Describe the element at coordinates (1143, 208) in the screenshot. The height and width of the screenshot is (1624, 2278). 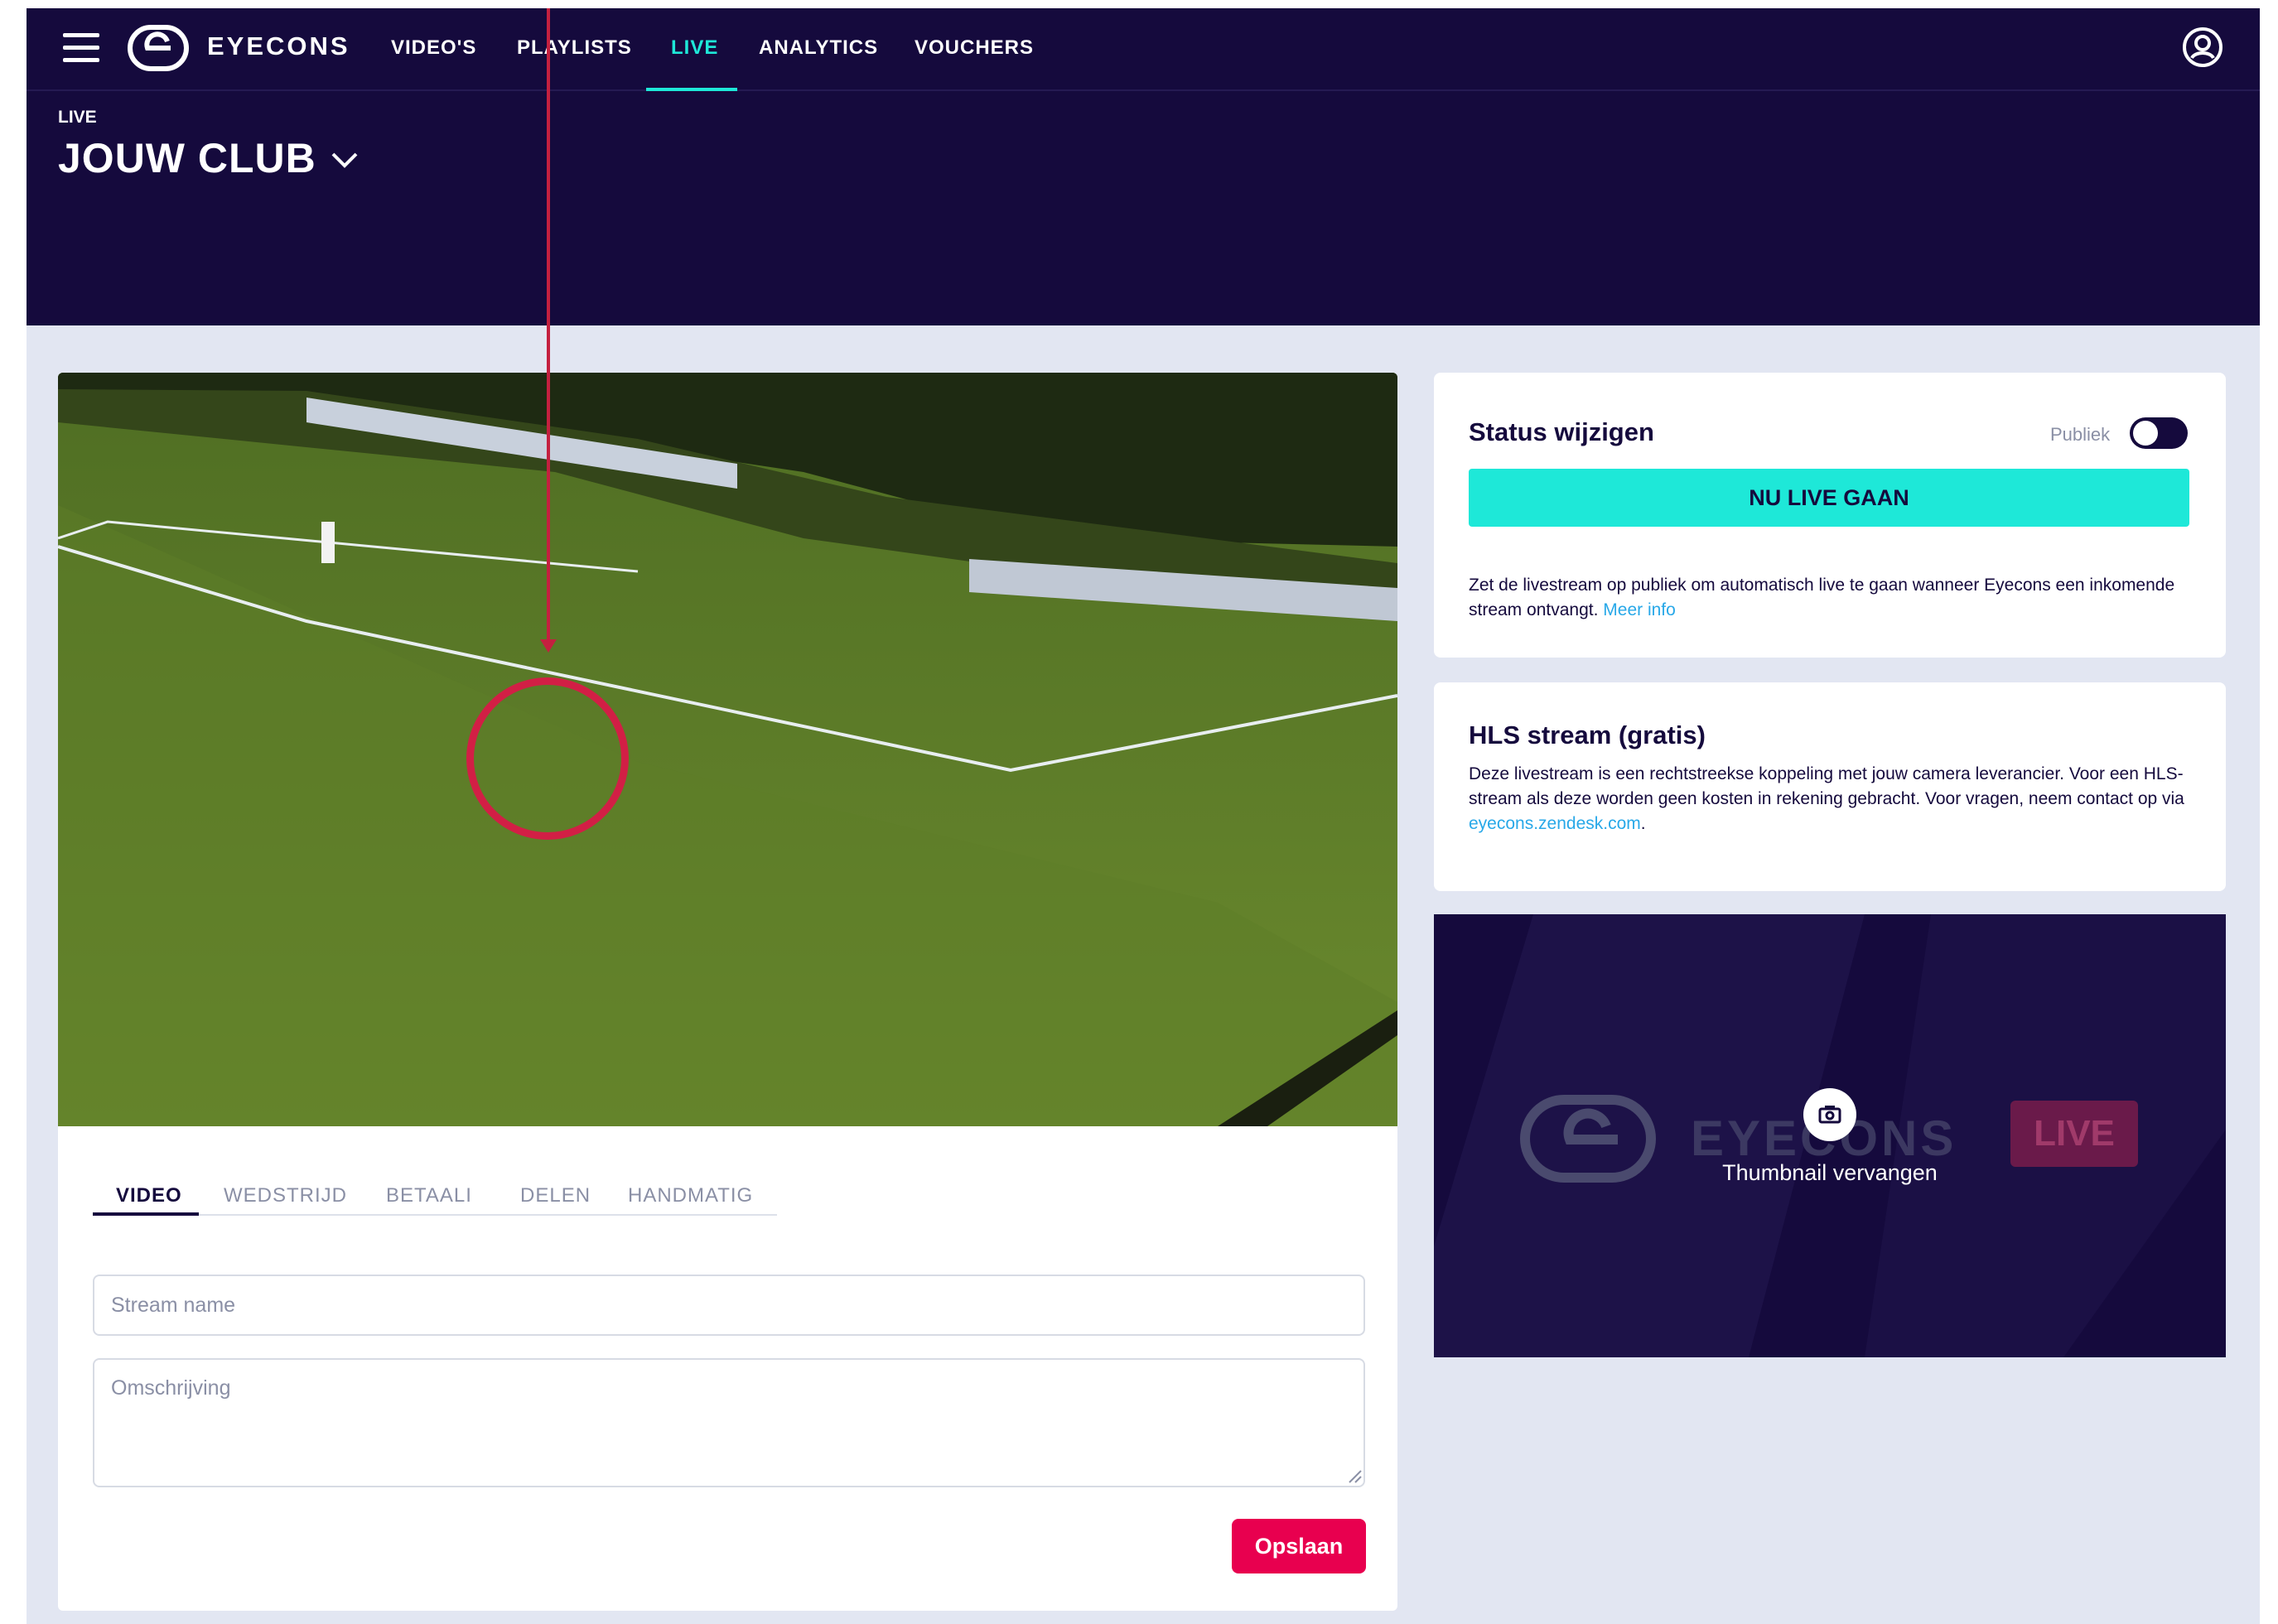
I see `page-header` at that location.